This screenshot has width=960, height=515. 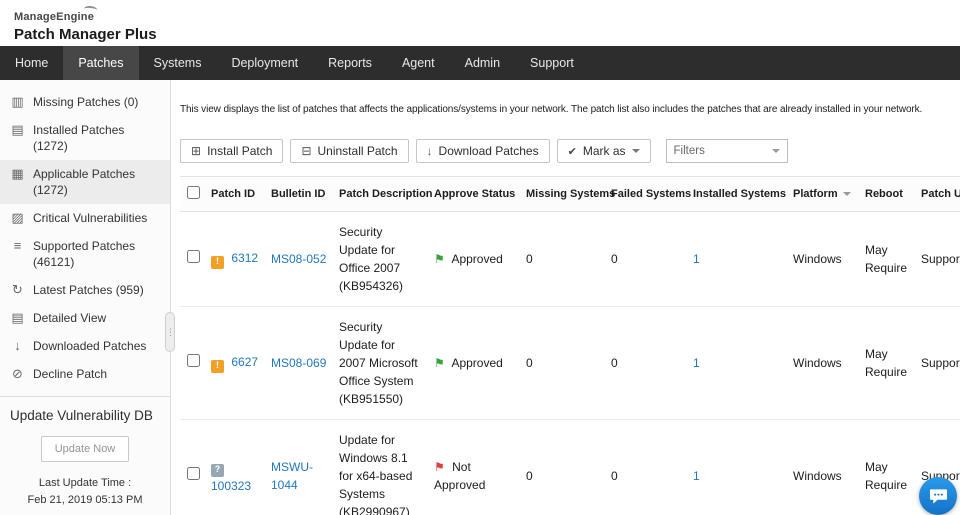 I want to click on column-header-bulletin-id: Bulletin ID, so click(x=300, y=194).